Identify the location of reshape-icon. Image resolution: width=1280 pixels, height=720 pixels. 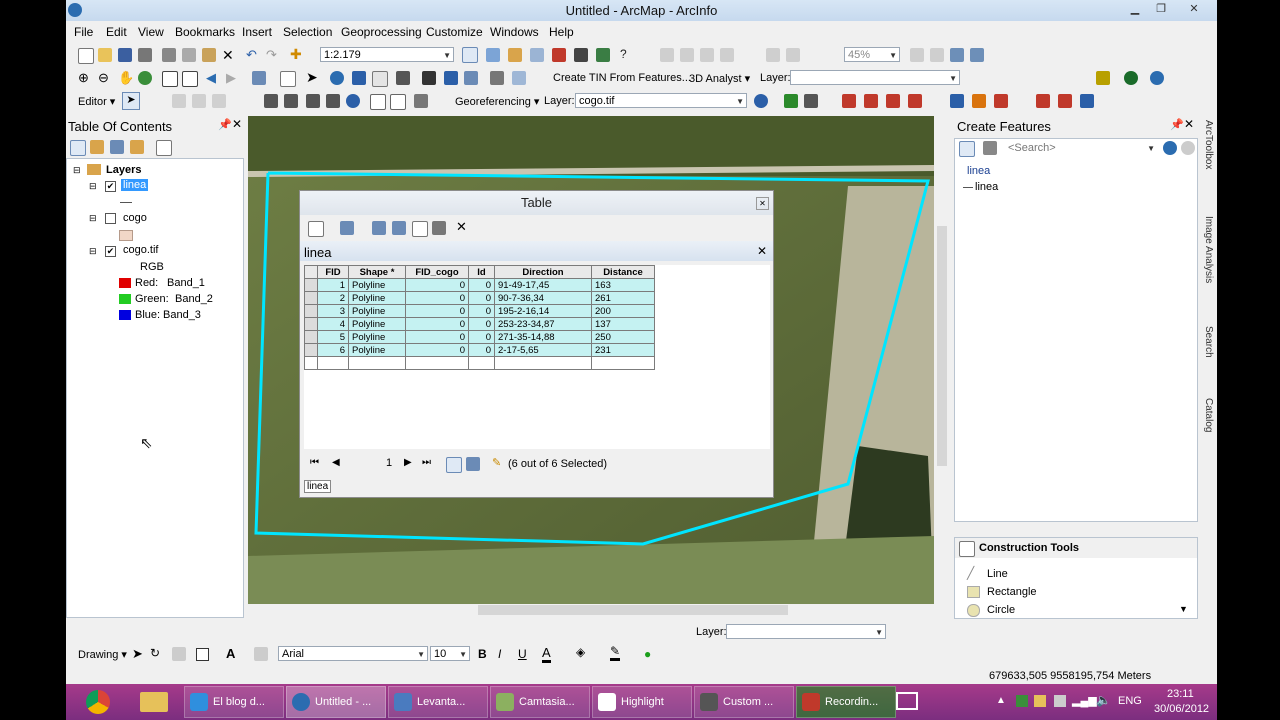
(291, 101).